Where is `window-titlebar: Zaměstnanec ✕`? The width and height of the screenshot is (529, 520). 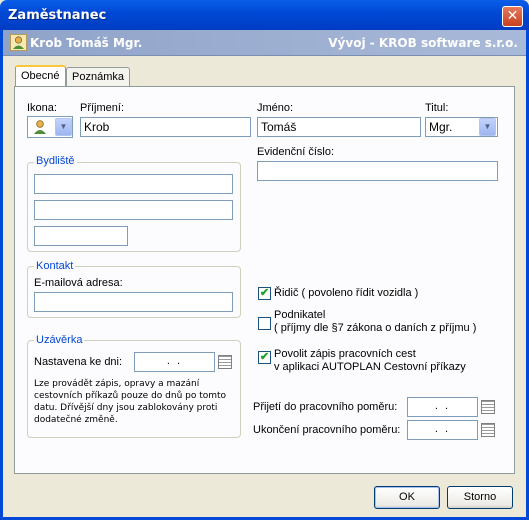
window-titlebar: Zaměstnanec ✕ is located at coordinates (264, 15).